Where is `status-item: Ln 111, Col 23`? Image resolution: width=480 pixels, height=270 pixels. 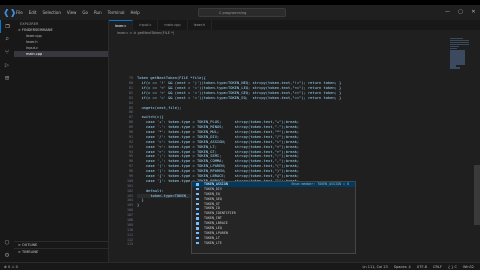
status-item: Ln 111, Col 23 is located at coordinates (374, 267).